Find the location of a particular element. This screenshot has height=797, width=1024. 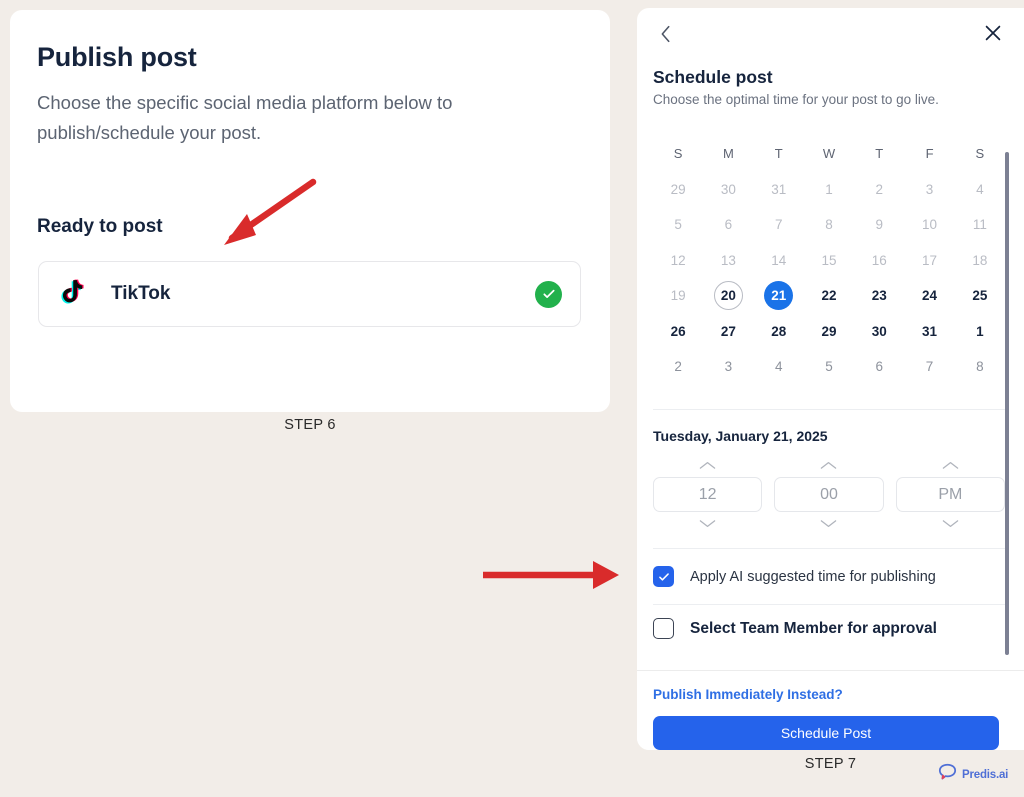

calendar-day: 19 is located at coordinates (678, 296).